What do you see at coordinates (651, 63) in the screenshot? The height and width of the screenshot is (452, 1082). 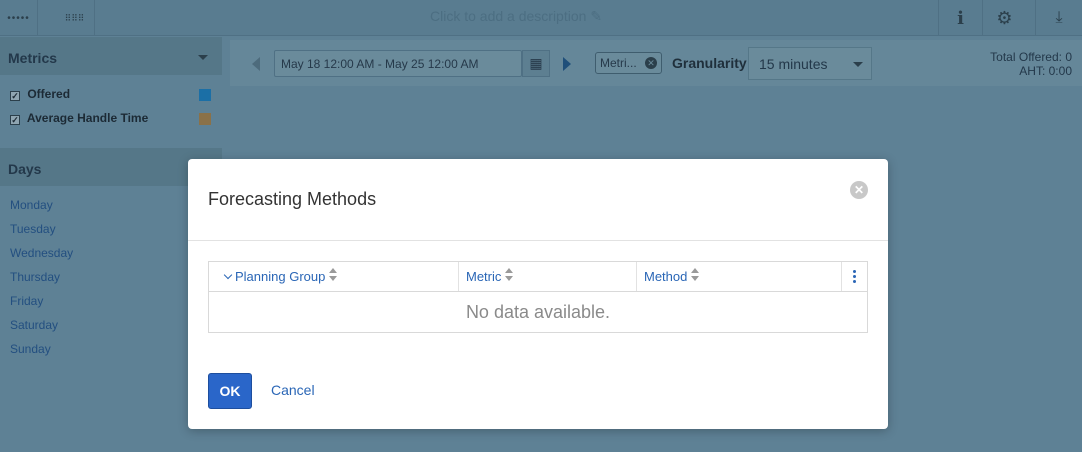 I see `remove-metric-icon: ✕` at bounding box center [651, 63].